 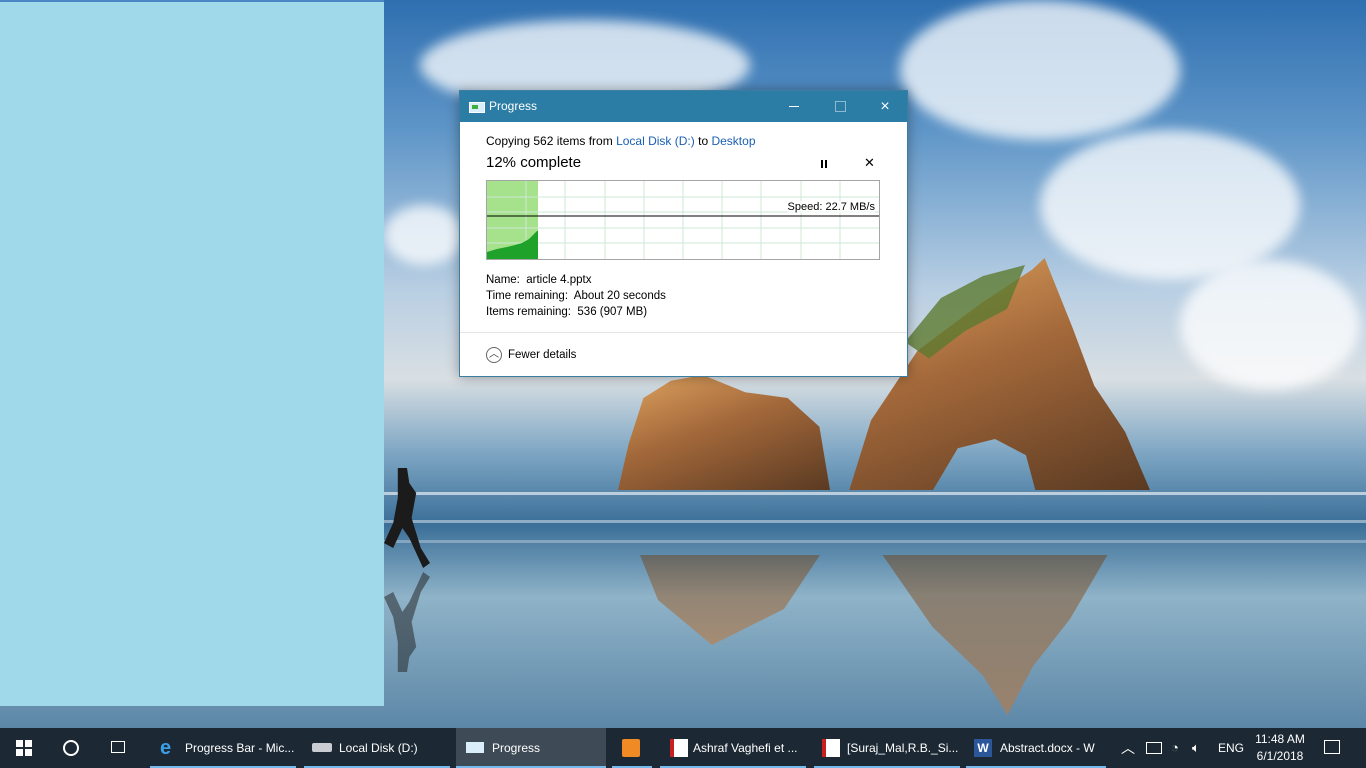 What do you see at coordinates (983, 748) in the screenshot?
I see `word-icon: W` at bounding box center [983, 748].